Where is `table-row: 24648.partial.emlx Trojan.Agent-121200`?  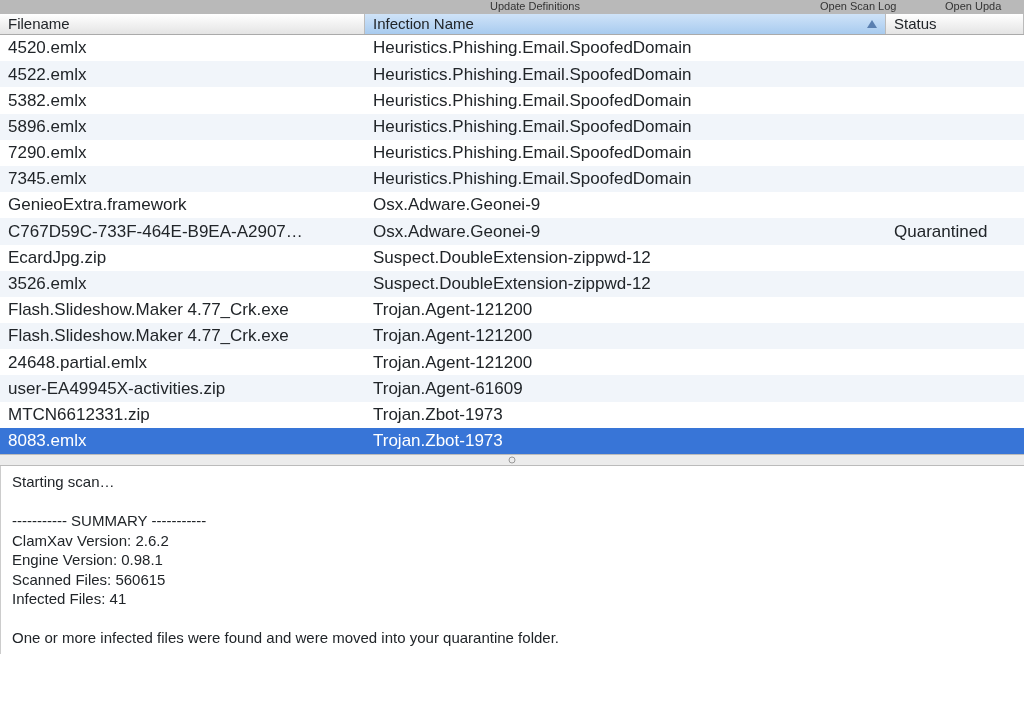 table-row: 24648.partial.emlx Trojan.Agent-121200 is located at coordinates (512, 362).